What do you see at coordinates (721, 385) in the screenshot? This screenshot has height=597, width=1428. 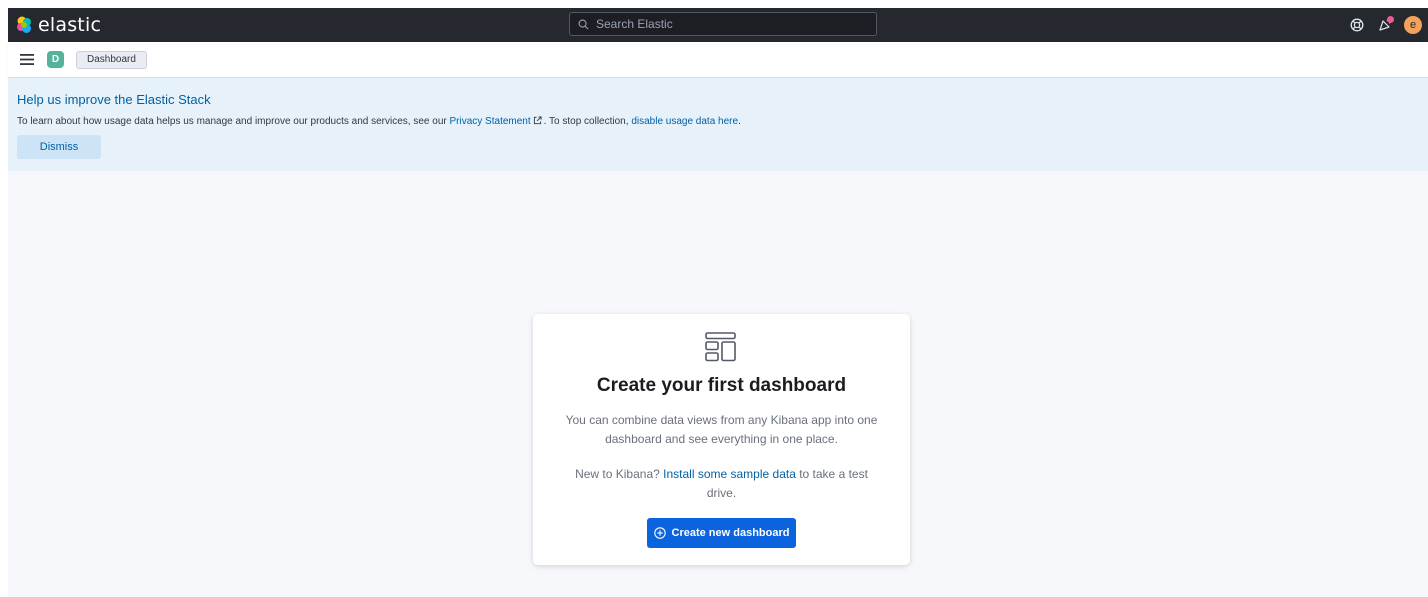 I see `empty-state-title: Create your first dashboard` at bounding box center [721, 385].